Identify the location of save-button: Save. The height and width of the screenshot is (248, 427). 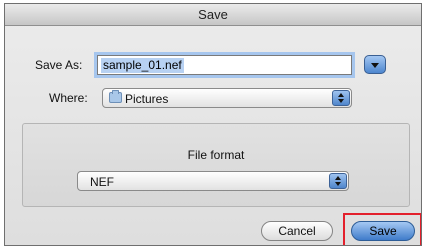
(383, 231).